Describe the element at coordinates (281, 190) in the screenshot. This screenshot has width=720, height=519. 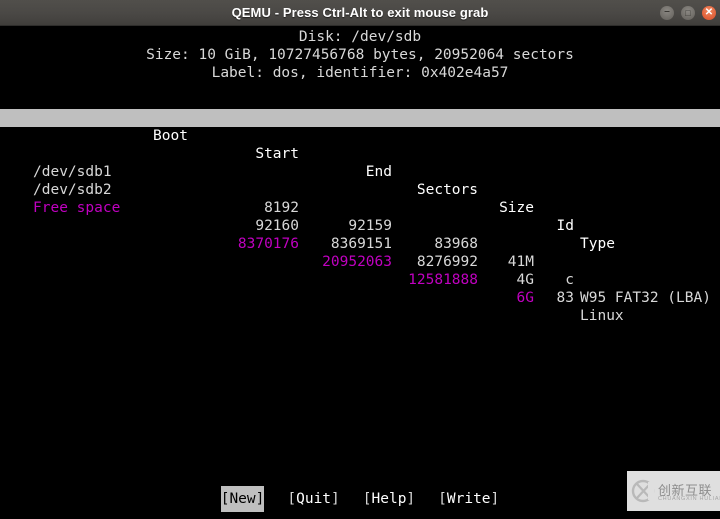
I see `row-start: 2048` at that location.